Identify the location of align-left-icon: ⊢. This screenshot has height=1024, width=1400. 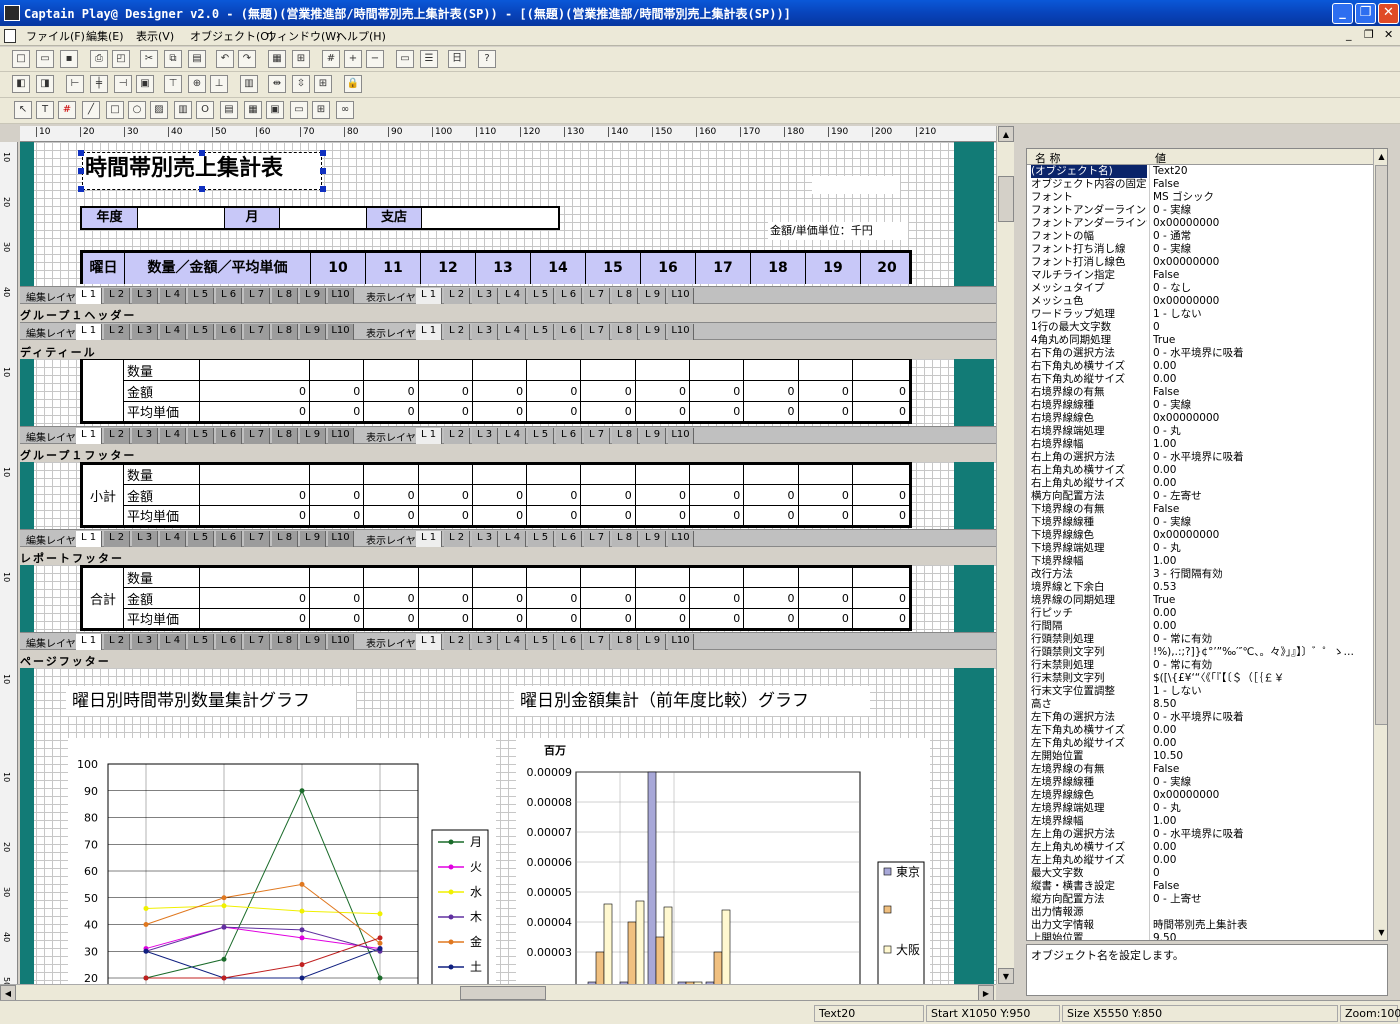
(75, 84).